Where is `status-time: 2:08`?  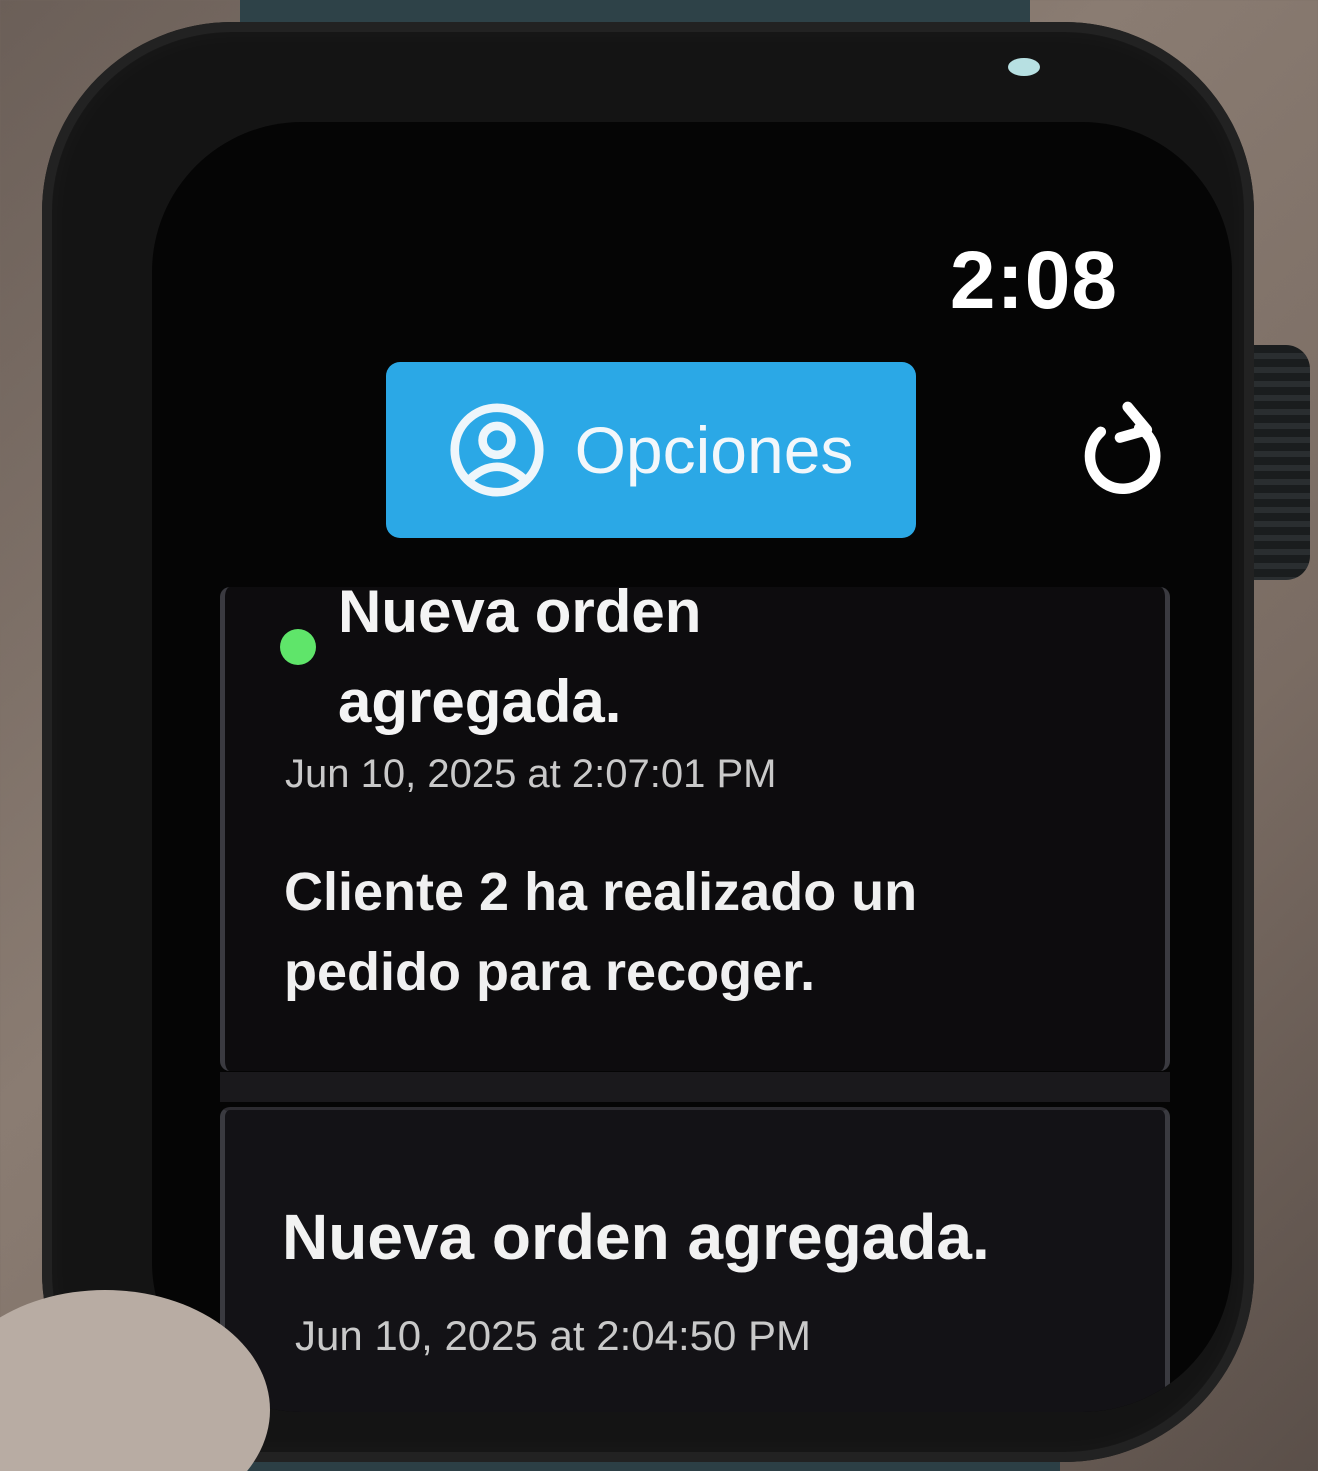
status-time: 2:08 is located at coordinates (1033, 280).